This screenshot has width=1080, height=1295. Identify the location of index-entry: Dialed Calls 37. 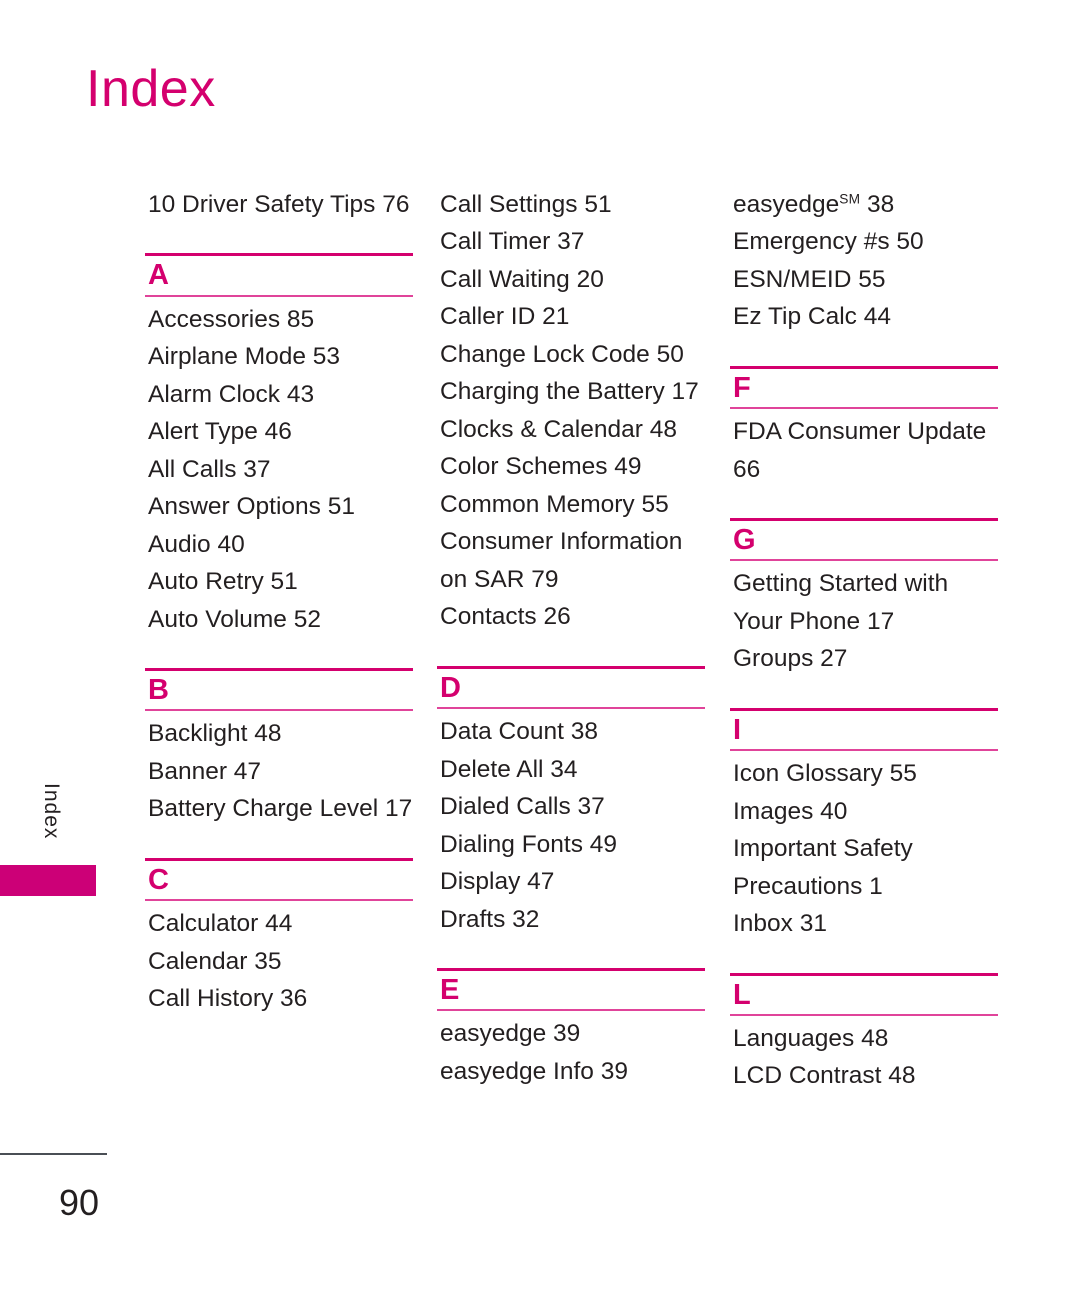
(571, 806).